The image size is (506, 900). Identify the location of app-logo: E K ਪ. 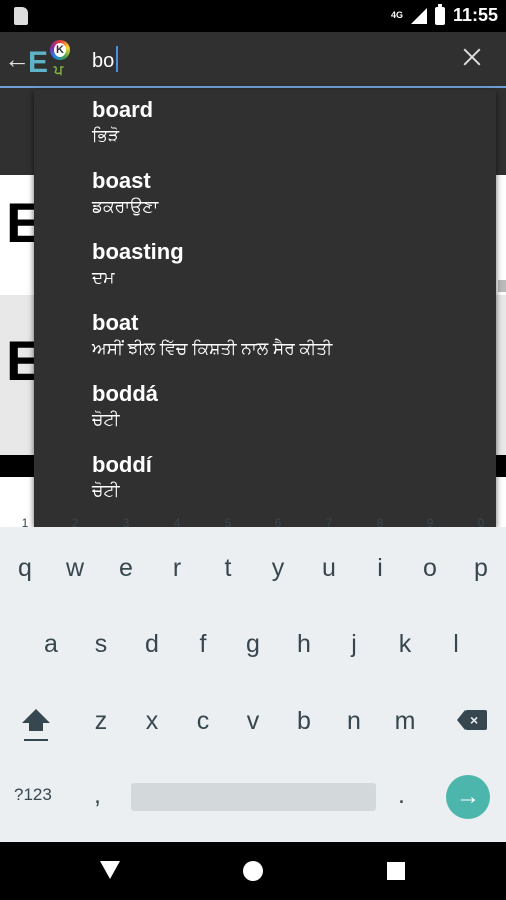
(51, 60).